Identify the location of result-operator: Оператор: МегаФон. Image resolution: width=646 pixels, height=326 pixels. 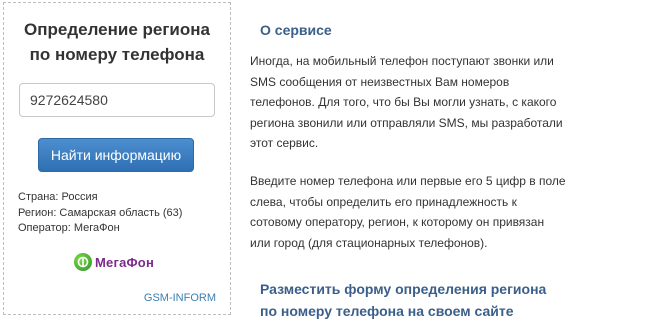
(69, 228).